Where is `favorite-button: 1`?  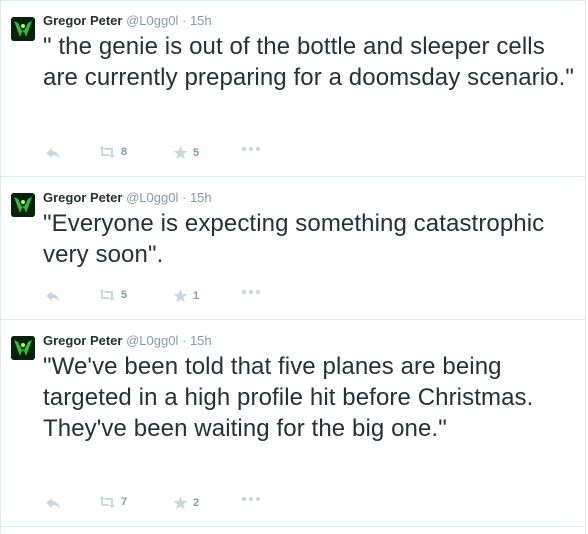 favorite-button: 1 is located at coordinates (186, 296).